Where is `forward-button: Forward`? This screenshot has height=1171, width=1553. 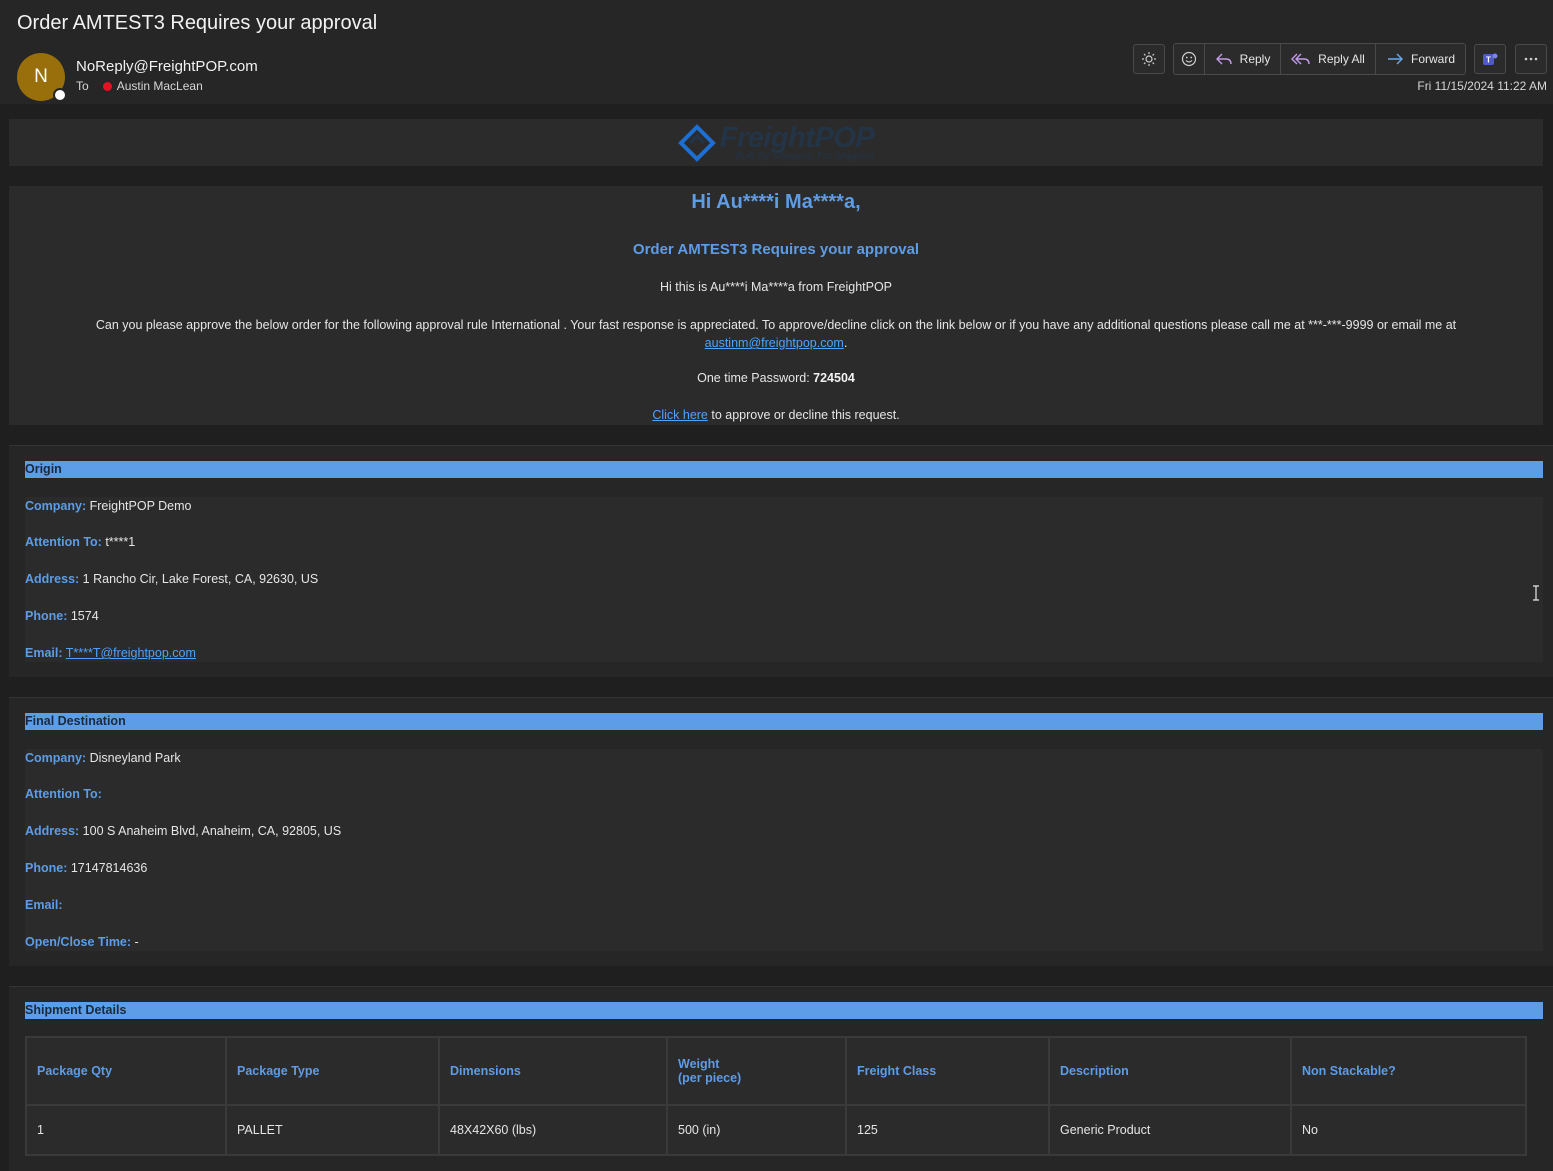 forward-button: Forward is located at coordinates (1420, 59).